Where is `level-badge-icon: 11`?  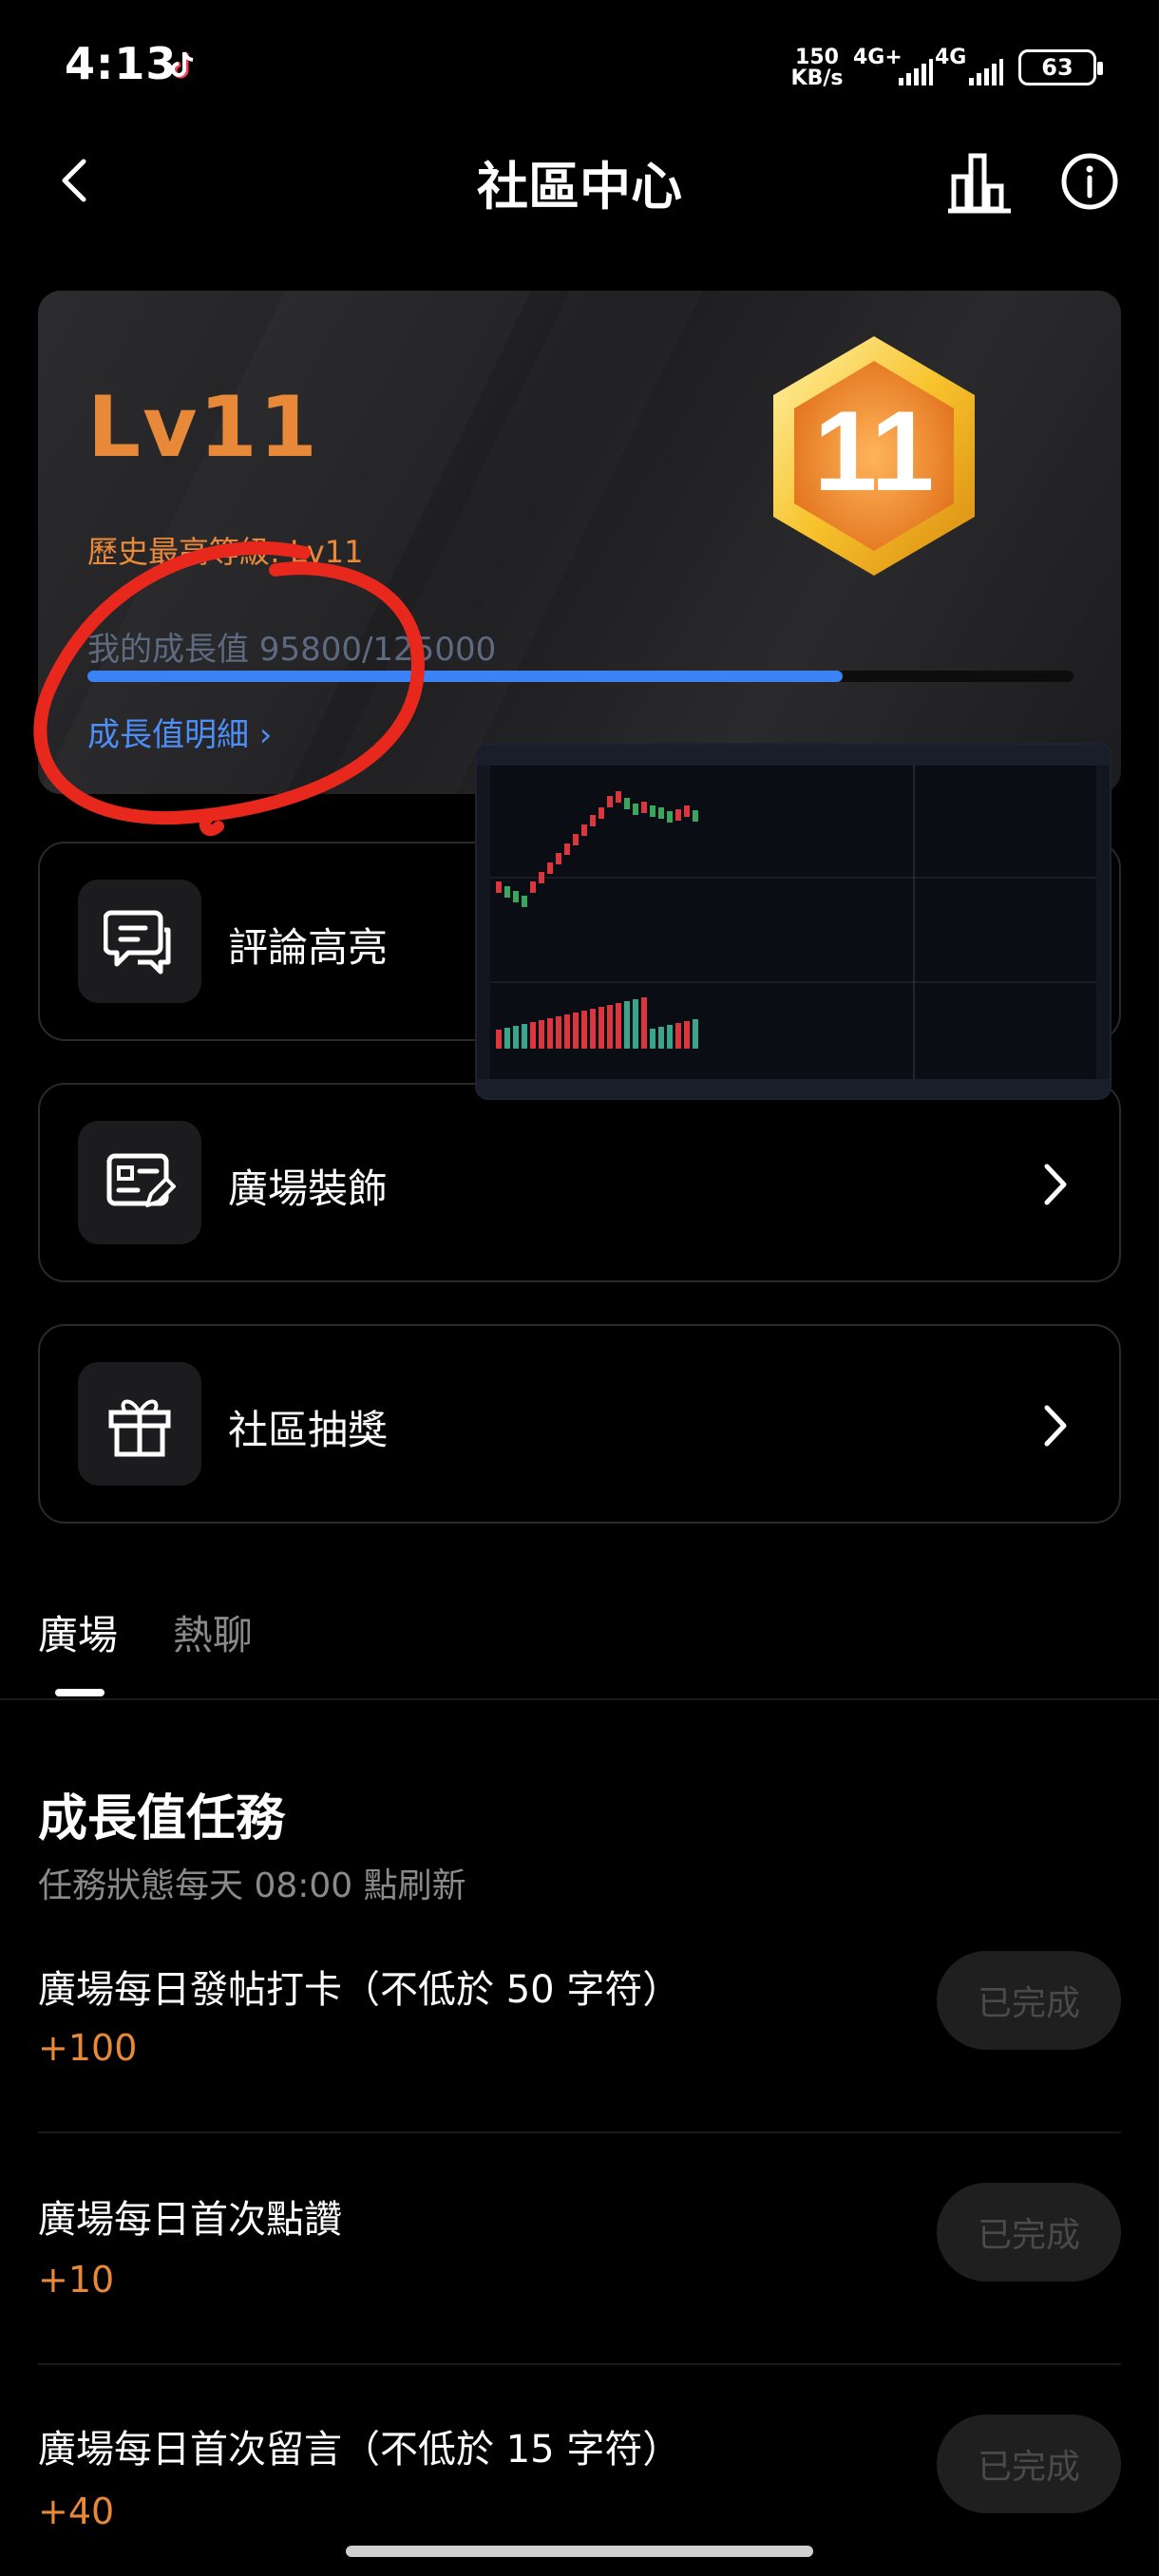
level-badge-icon: 11 is located at coordinates (874, 456).